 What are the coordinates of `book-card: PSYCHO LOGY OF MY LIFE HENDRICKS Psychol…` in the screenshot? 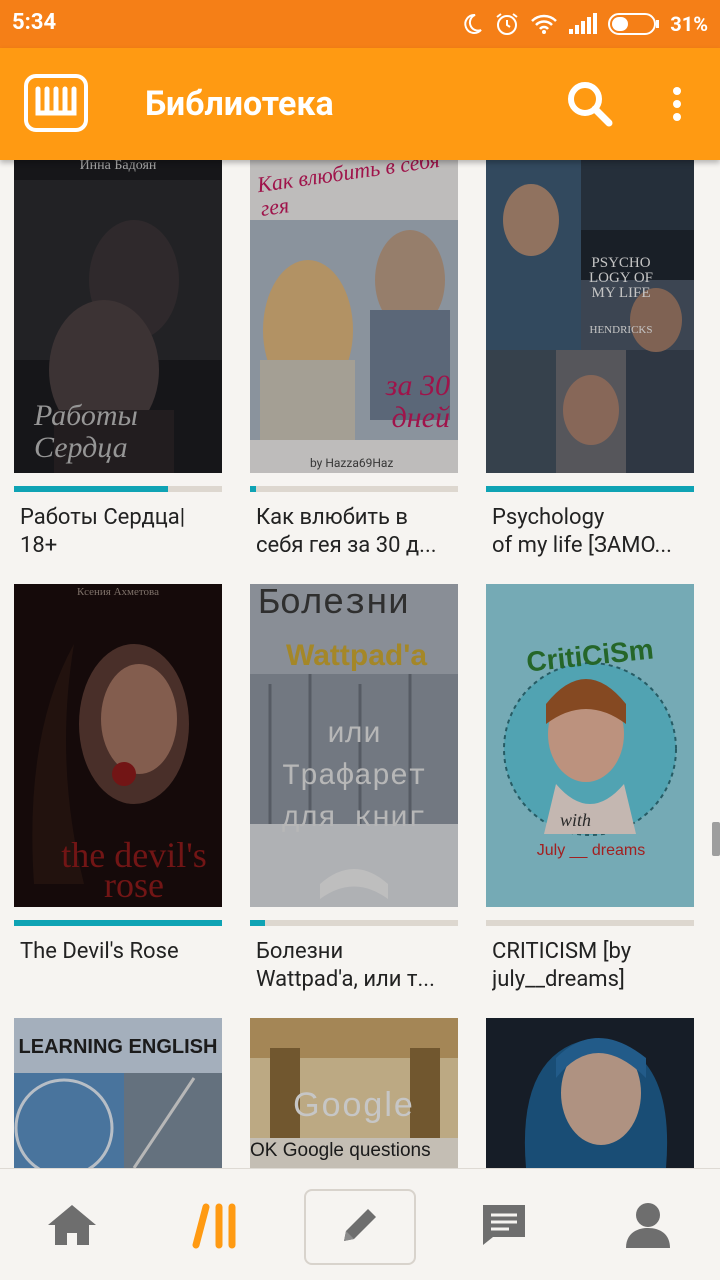 It's located at (590, 365).